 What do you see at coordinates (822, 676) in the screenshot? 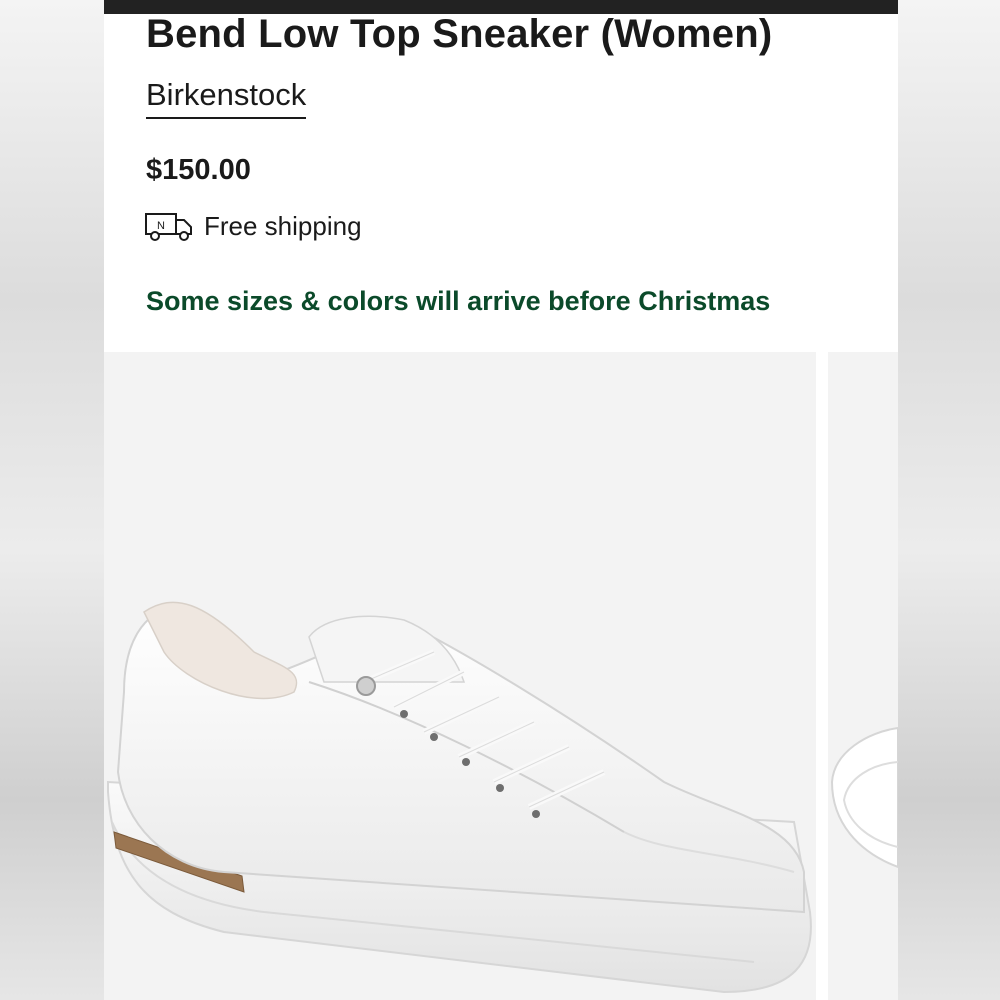
I see `gallery-divider` at bounding box center [822, 676].